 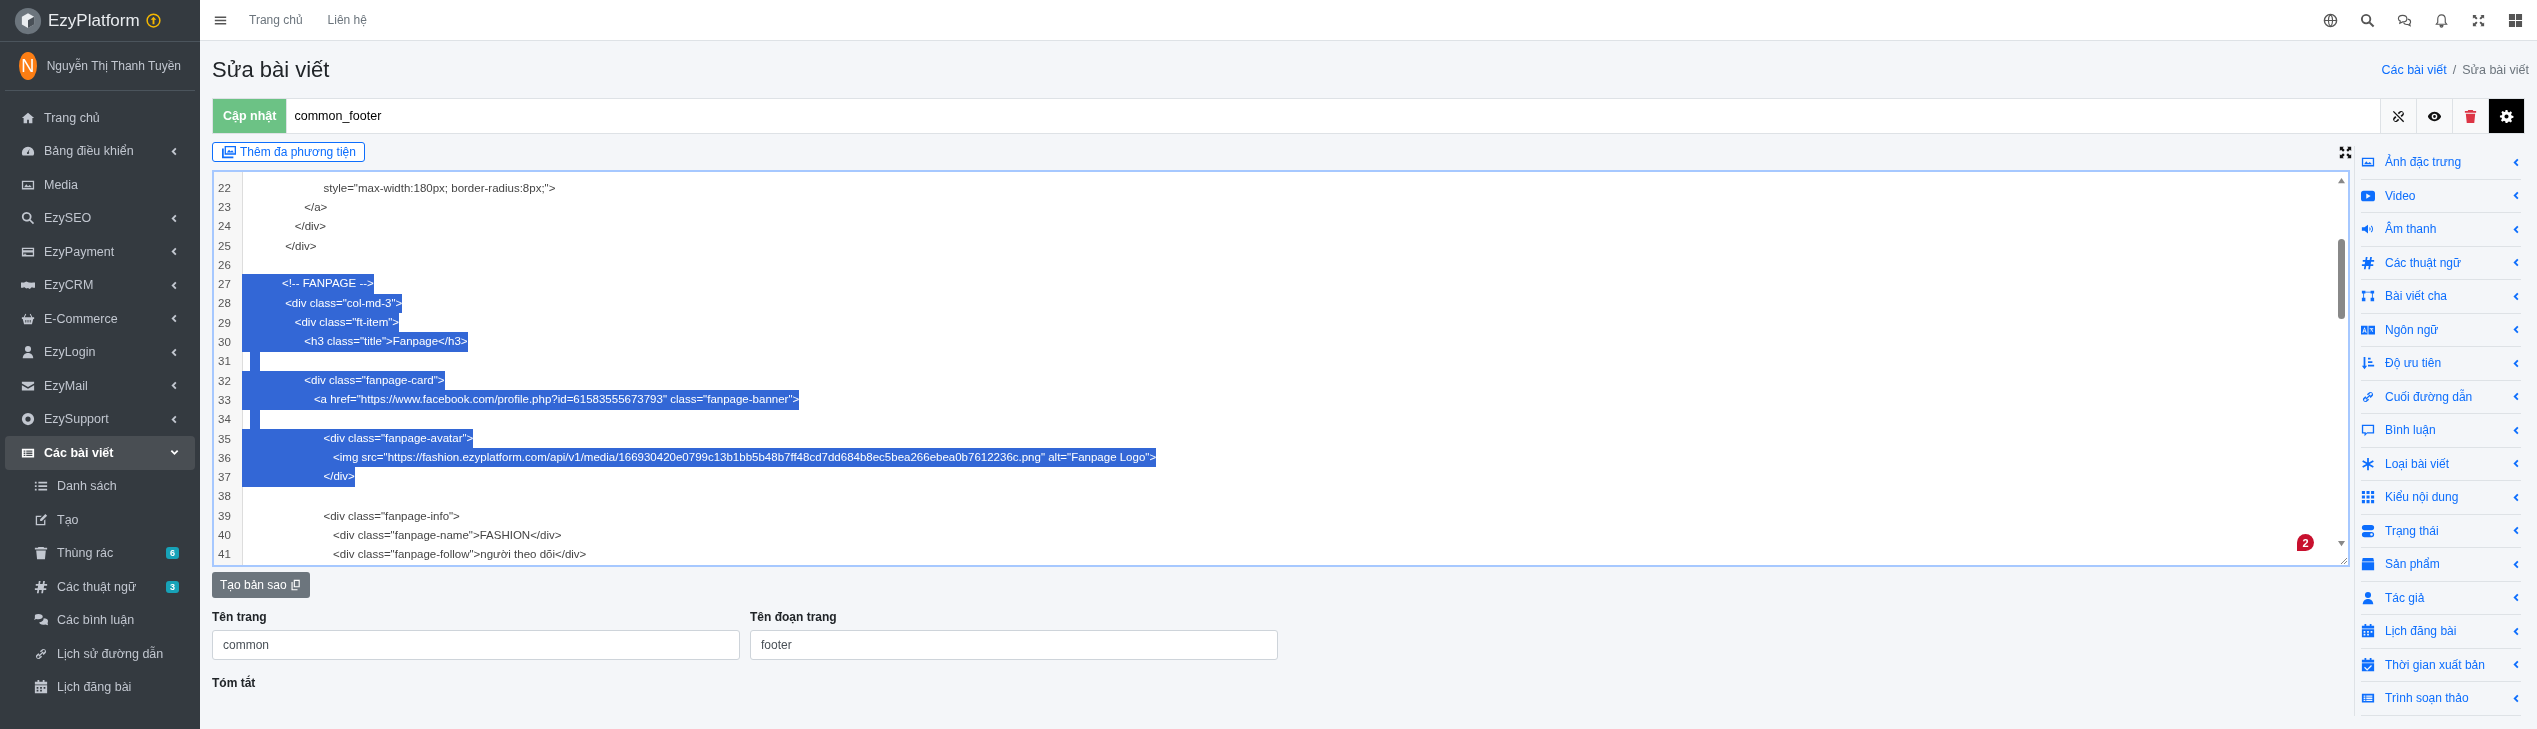 What do you see at coordinates (100, 151) in the screenshot?
I see `sidebar-item: Bảng điều khiển` at bounding box center [100, 151].